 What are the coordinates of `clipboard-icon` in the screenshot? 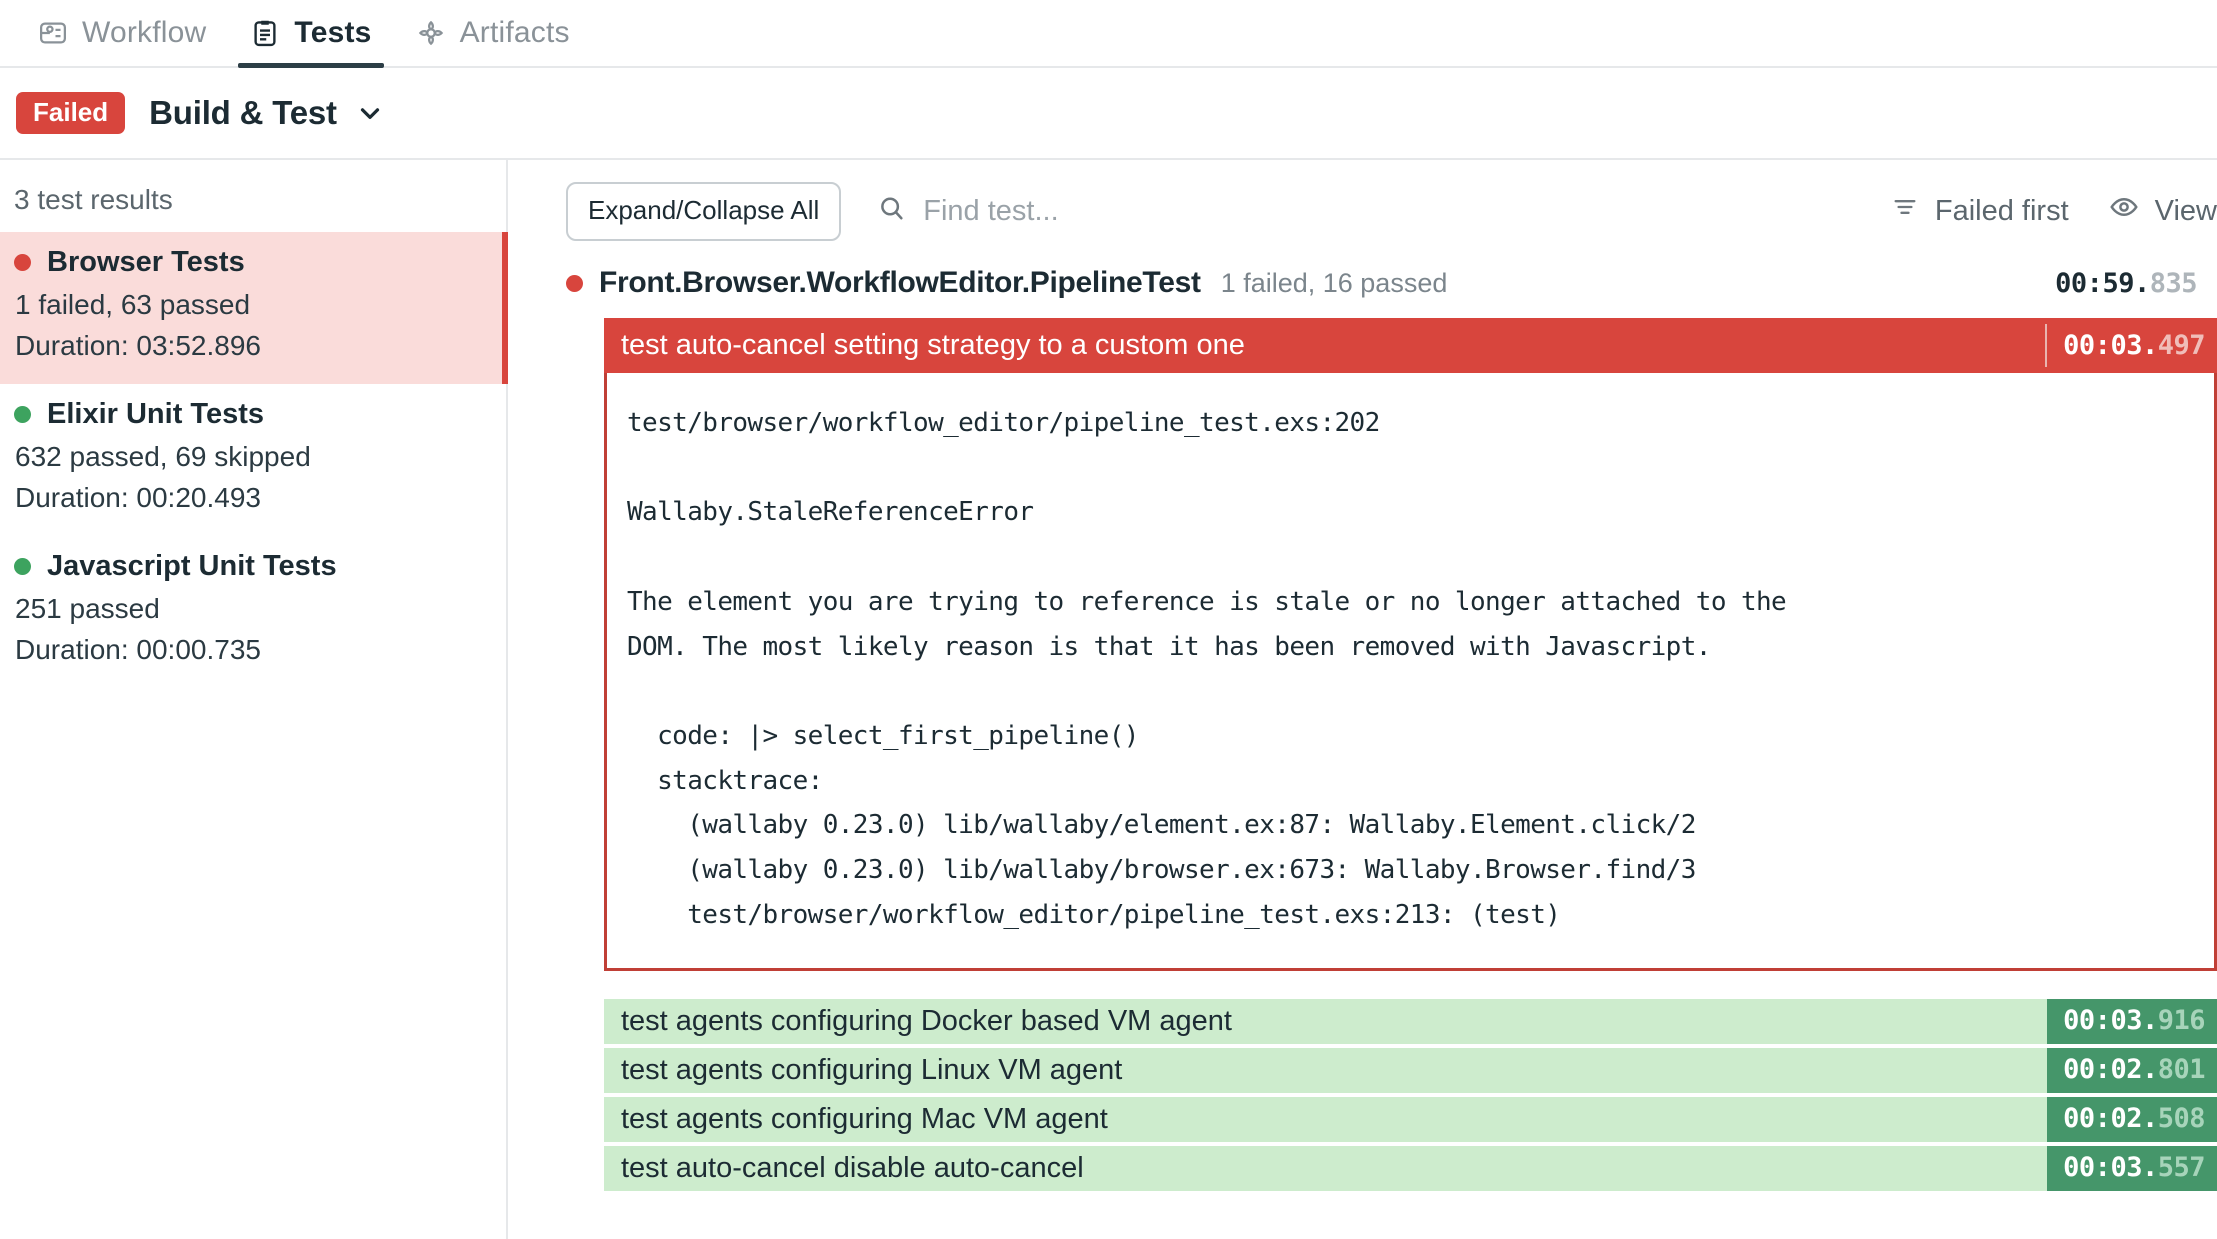 It's located at (265, 33).